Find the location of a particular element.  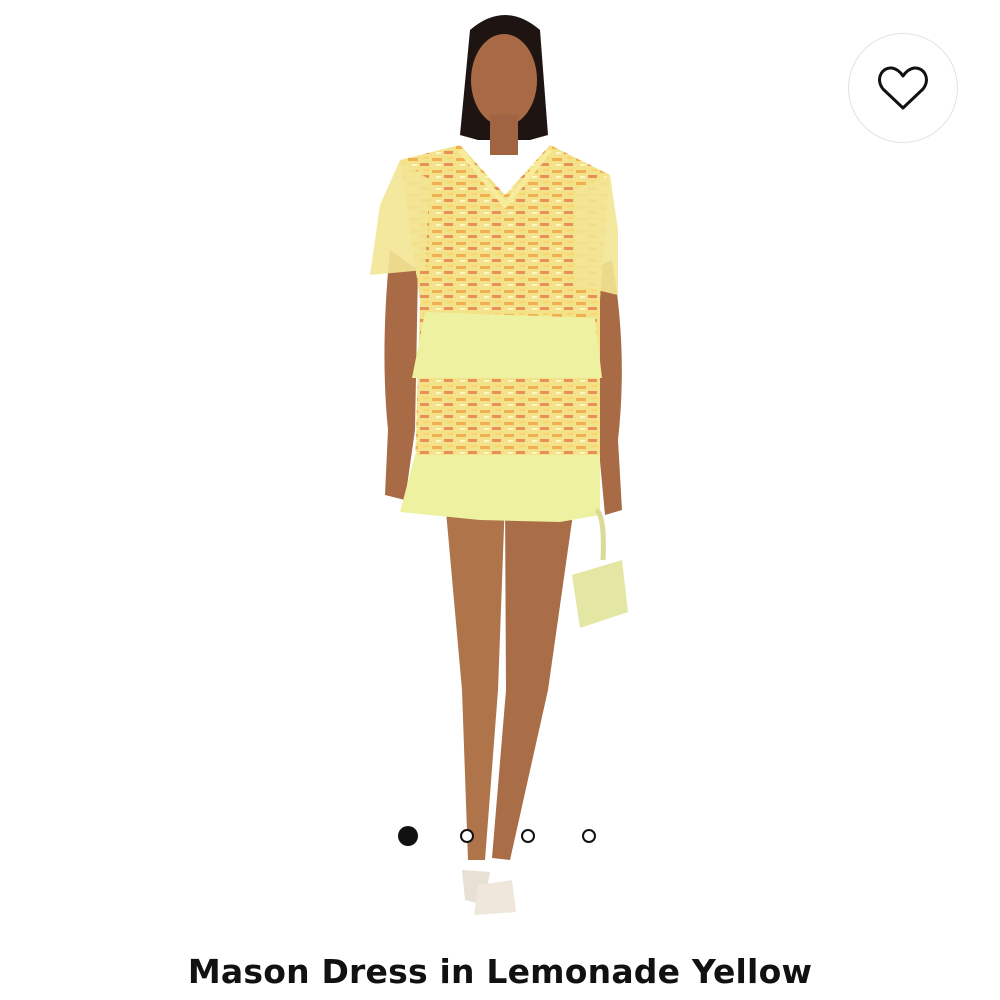

product-title: Mason Dress in Lemonade Yellow is located at coordinates (500, 971).